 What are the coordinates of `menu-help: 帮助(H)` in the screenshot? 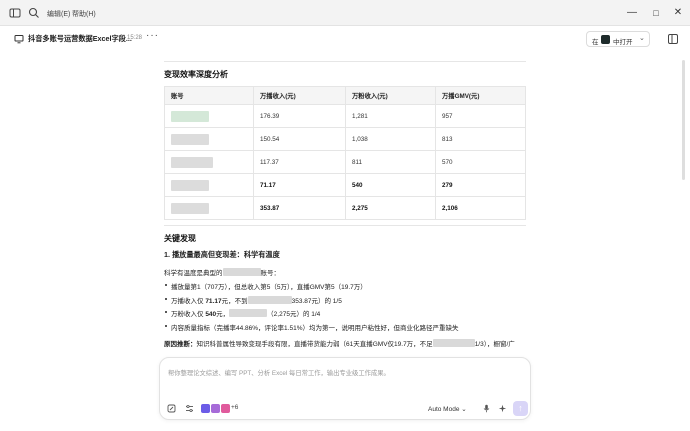 It's located at (84, 14).